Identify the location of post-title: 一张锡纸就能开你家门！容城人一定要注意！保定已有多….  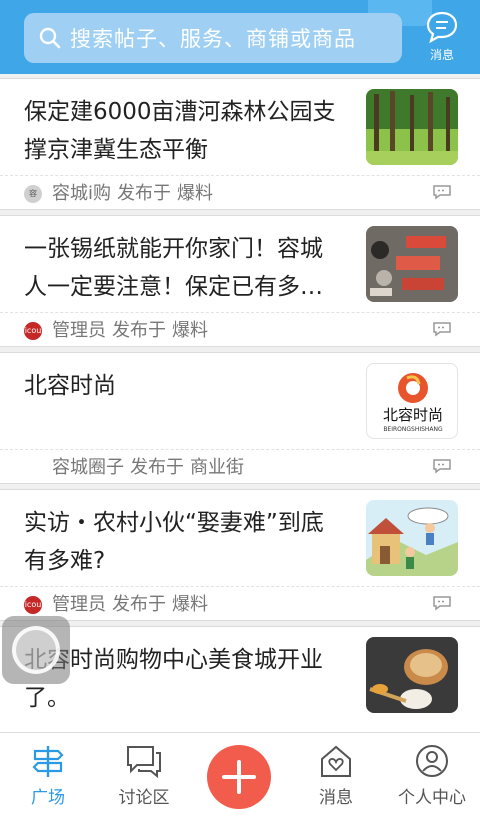
(173, 268).